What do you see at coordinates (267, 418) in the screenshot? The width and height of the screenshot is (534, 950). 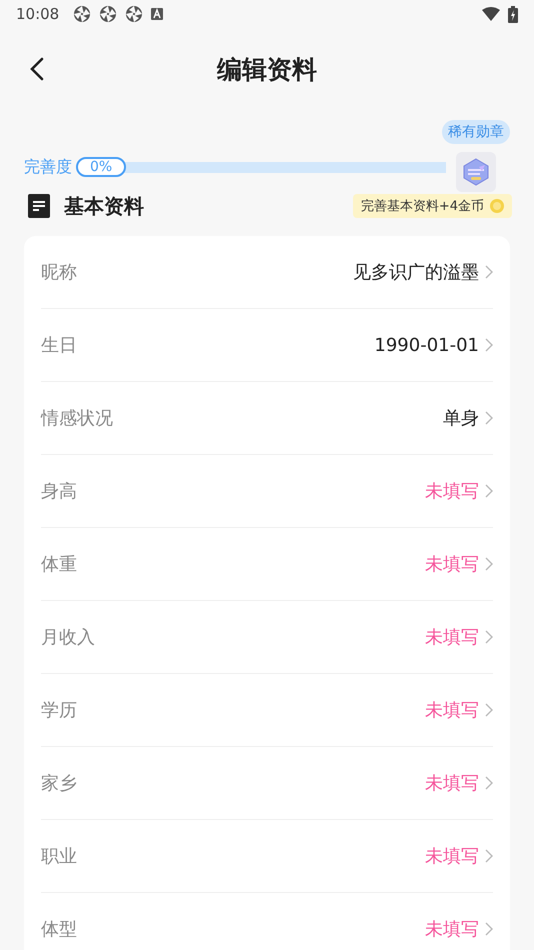 I see `profile-row: 情感状况 单身` at bounding box center [267, 418].